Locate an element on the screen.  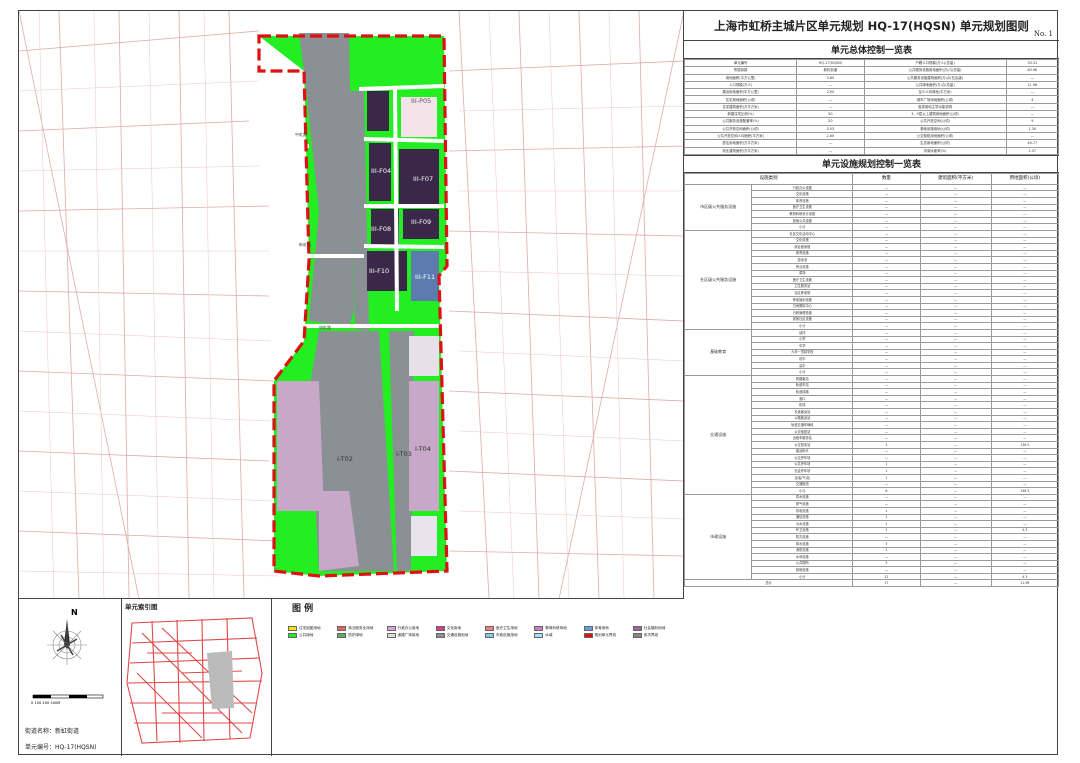
table-cell: 综合健身馆 is located at coordinates (802, 247).